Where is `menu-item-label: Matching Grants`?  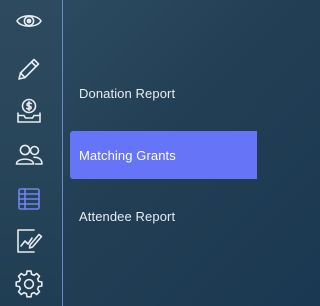
menu-item-label: Matching Grants is located at coordinates (127, 155).